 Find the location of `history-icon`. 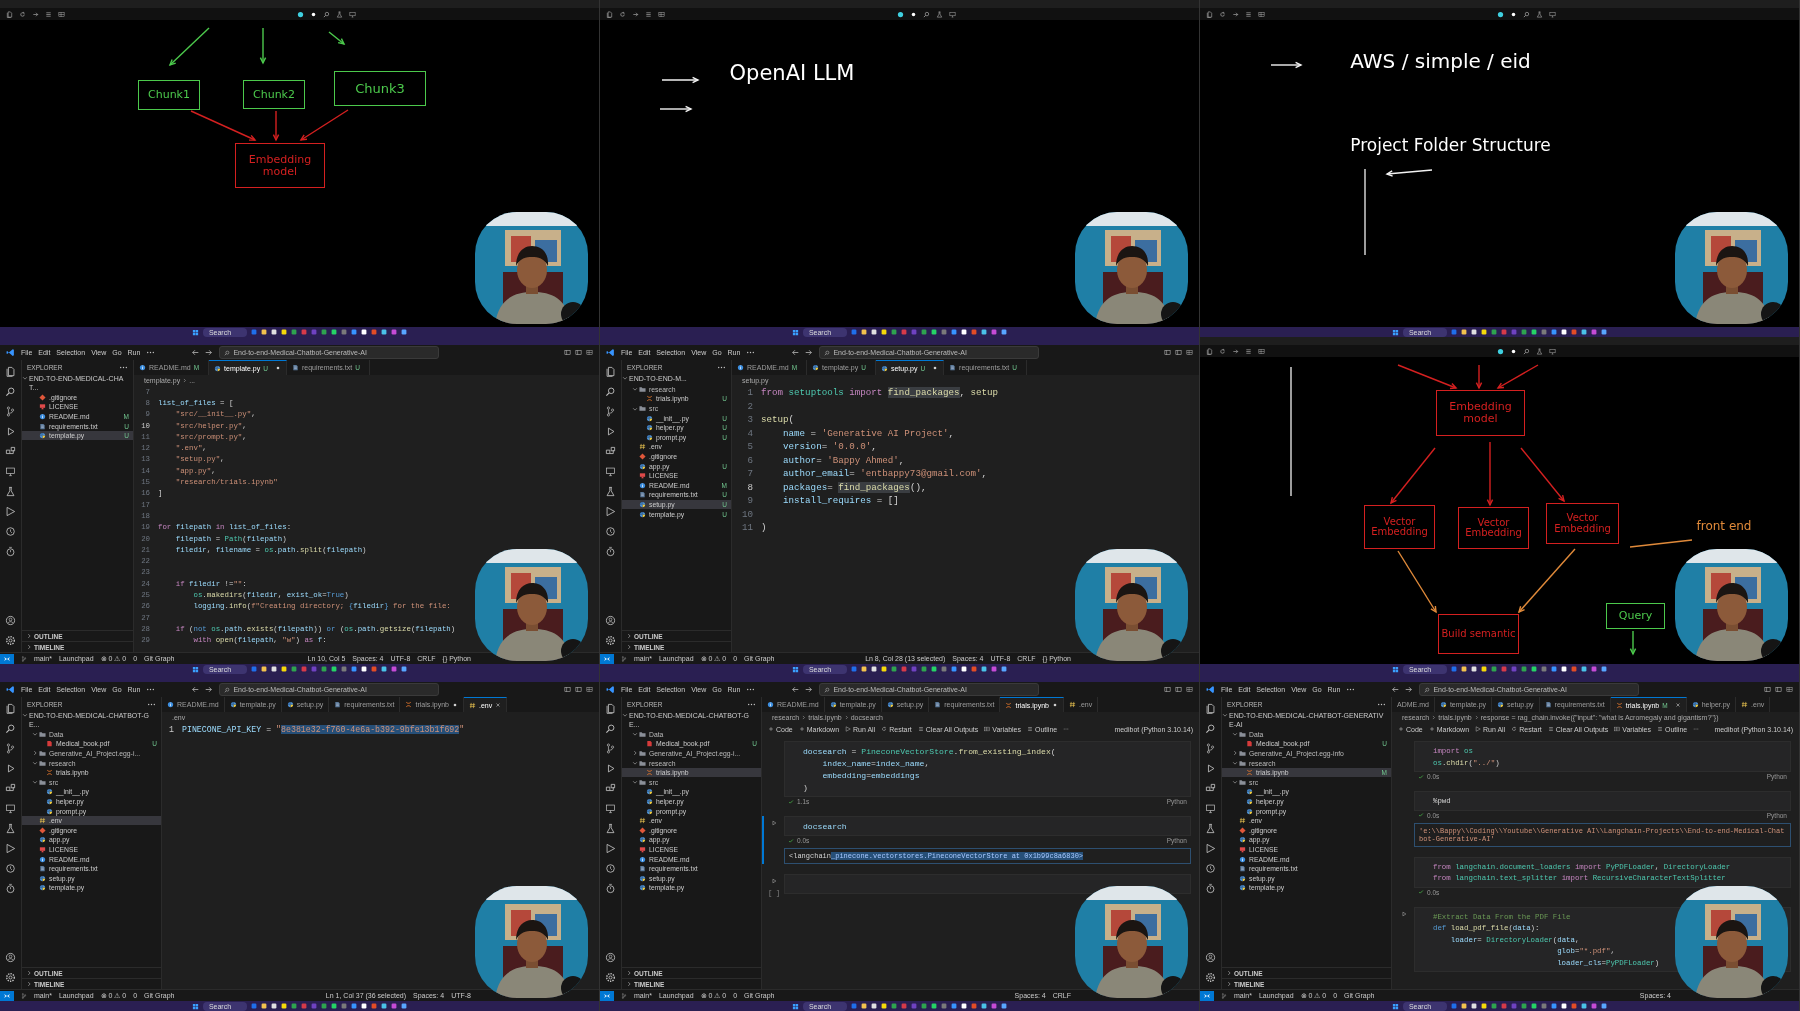

history-icon is located at coordinates (1210, 868).